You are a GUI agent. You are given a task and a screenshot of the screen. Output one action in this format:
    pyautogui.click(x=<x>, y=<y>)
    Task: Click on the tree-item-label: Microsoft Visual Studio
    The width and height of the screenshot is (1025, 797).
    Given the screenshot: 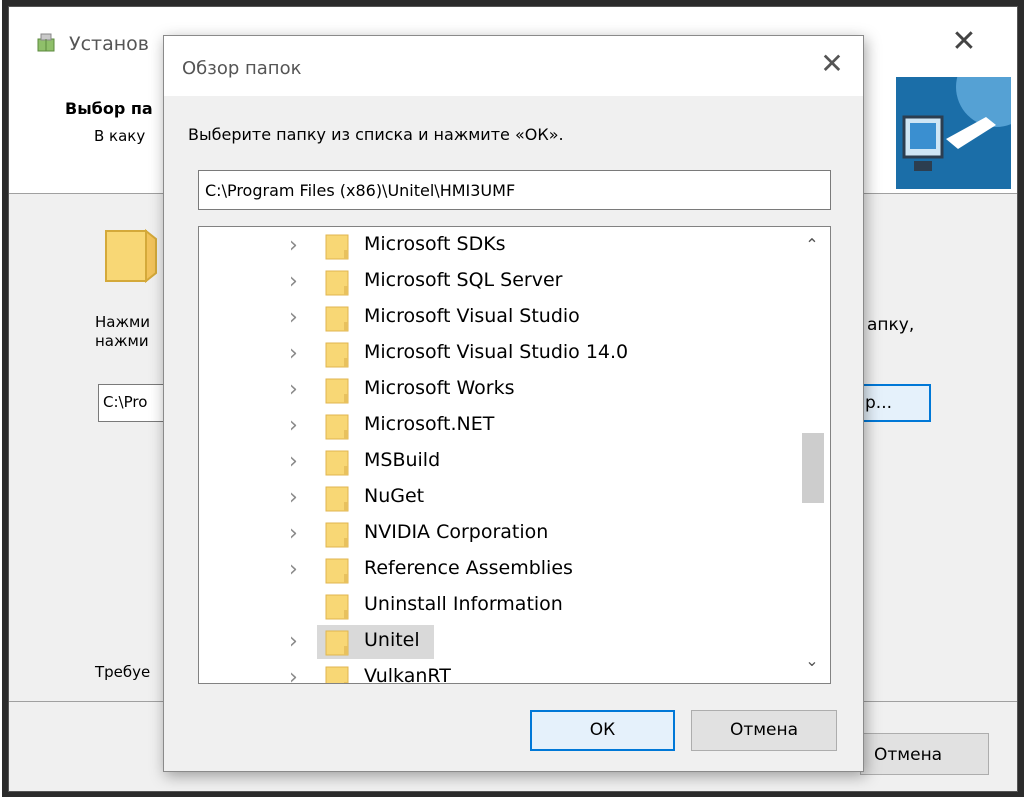 What is the action you would take?
    pyautogui.click(x=472, y=316)
    